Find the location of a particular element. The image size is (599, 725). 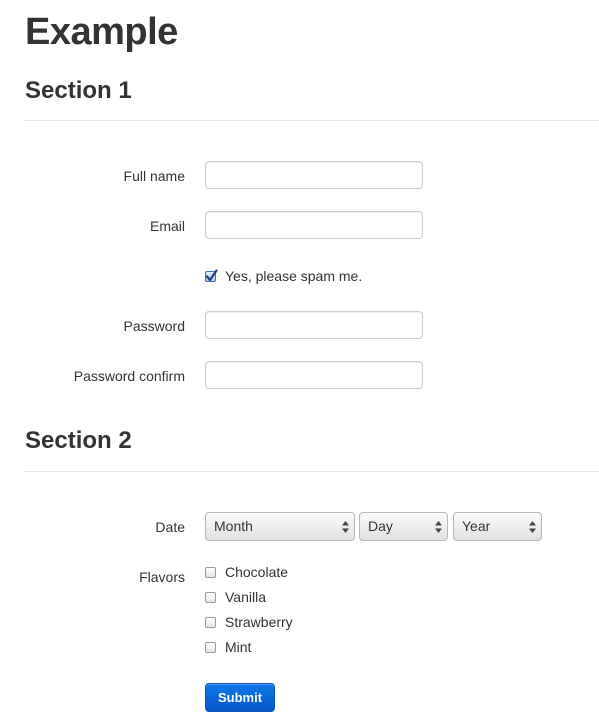

checkmark-icon is located at coordinates (211, 274).